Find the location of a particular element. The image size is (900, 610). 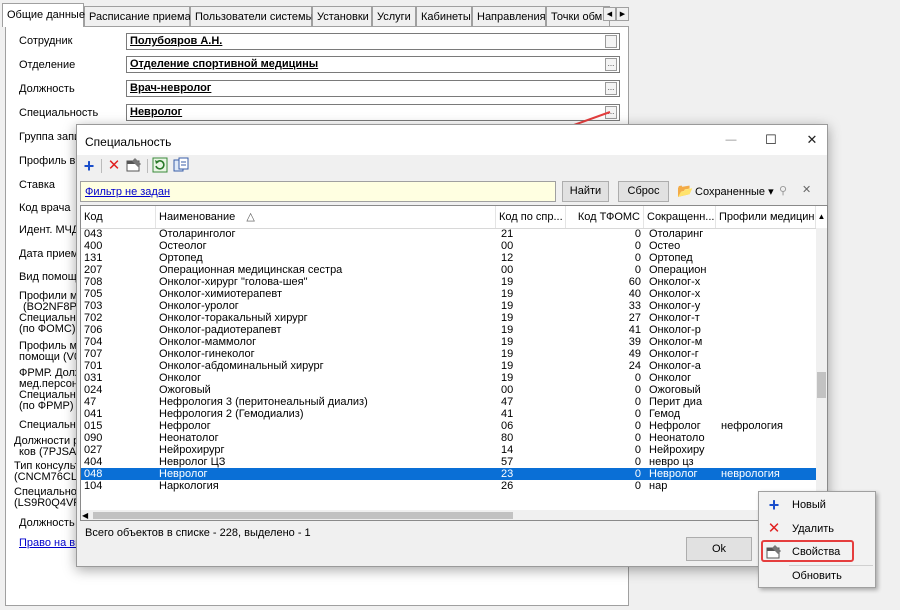

column-header-name: Наименование △ is located at coordinates (326, 217).